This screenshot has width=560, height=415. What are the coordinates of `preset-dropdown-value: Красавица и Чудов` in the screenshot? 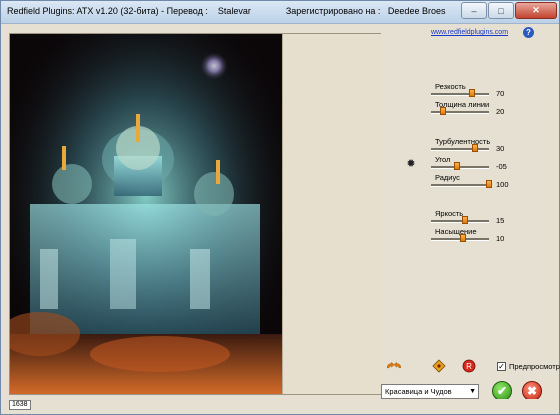 It's located at (418, 391).